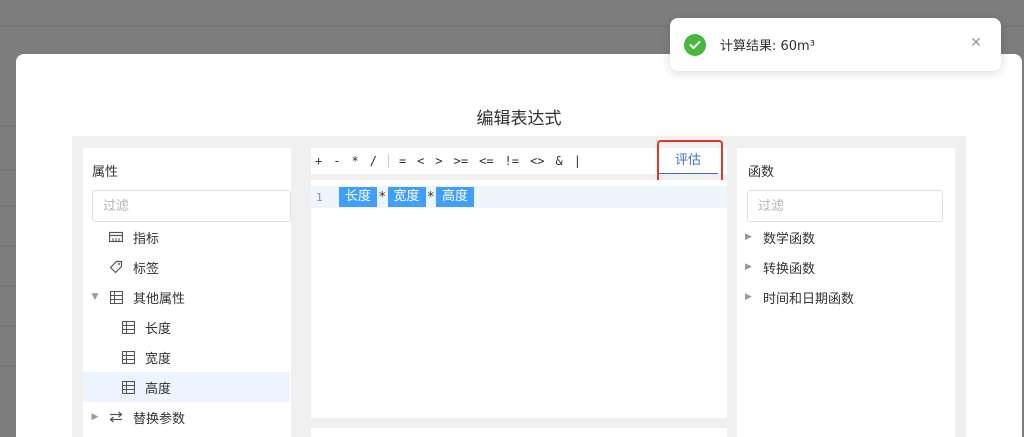 The width and height of the screenshot is (1024, 437). Describe the element at coordinates (116, 237) in the screenshot. I see `indicator-icon` at that location.